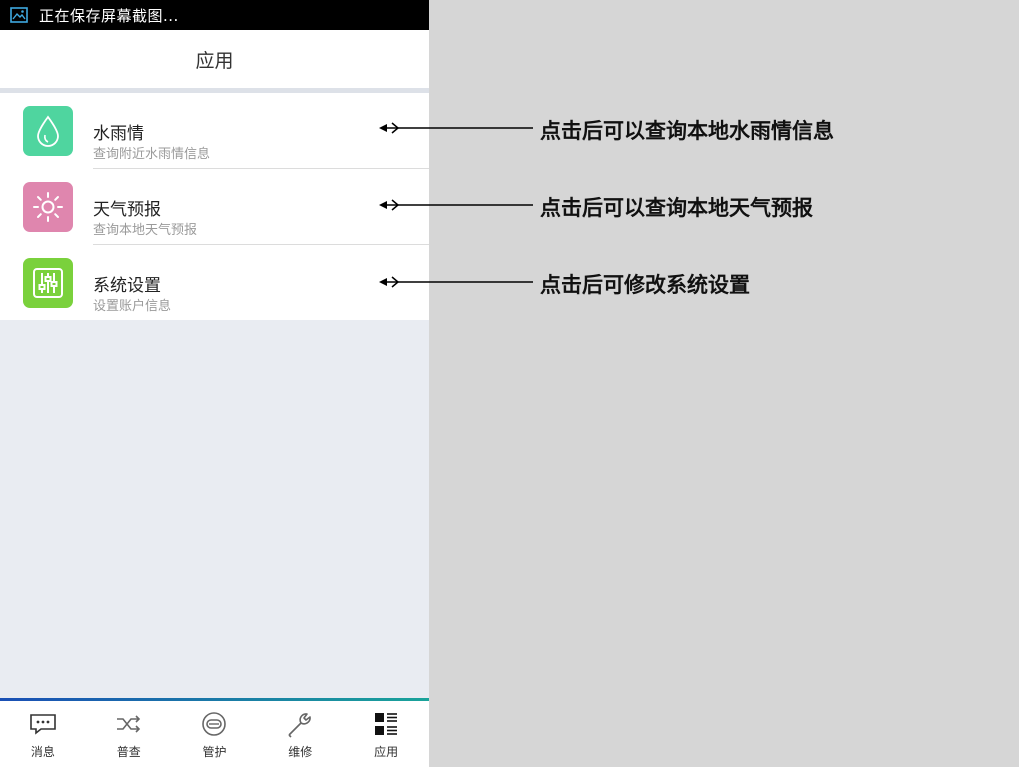  What do you see at coordinates (214, 59) in the screenshot?
I see `page-title: 应用` at bounding box center [214, 59].